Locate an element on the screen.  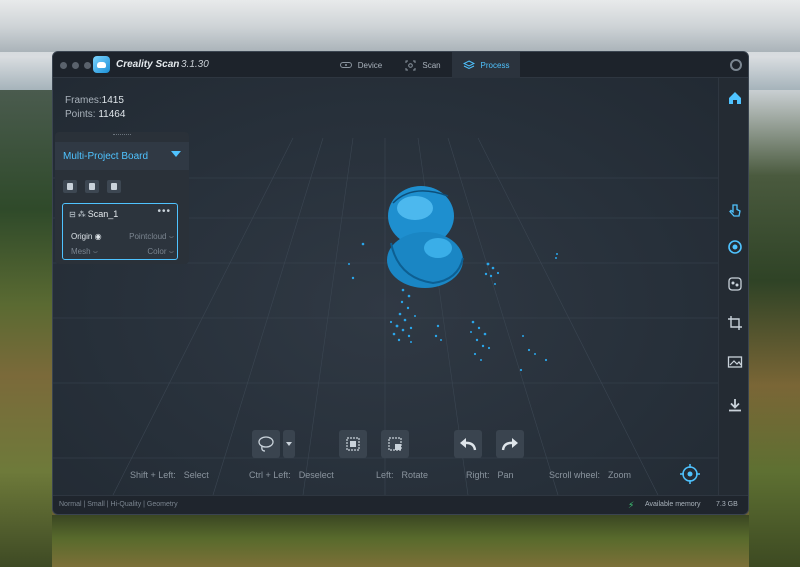
tab-device-label: Device is located at coordinates (370, 65).